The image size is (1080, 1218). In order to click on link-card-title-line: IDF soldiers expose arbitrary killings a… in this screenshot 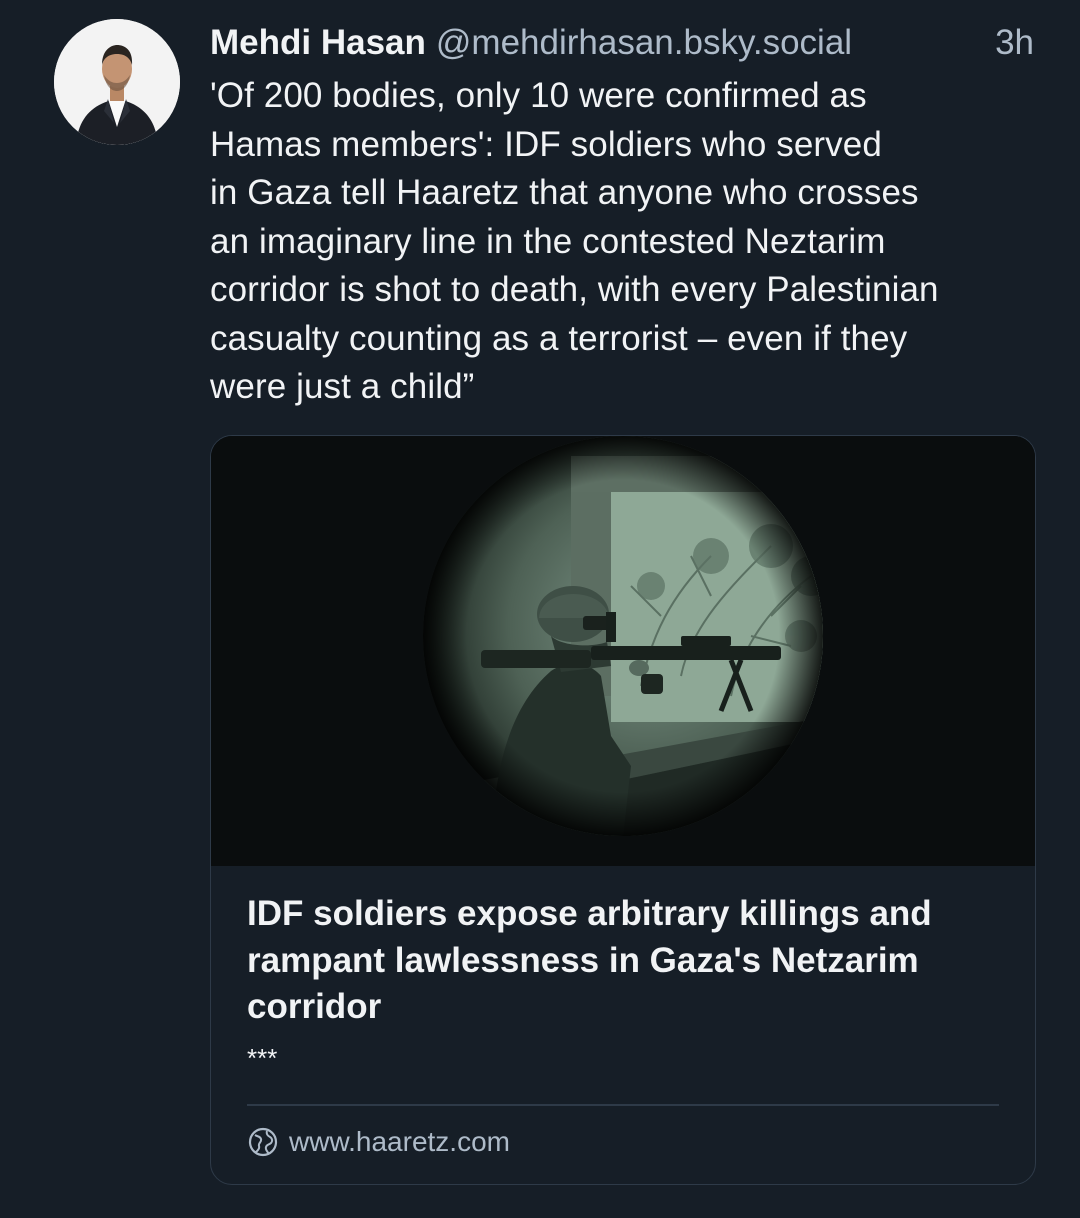, I will do `click(589, 913)`.